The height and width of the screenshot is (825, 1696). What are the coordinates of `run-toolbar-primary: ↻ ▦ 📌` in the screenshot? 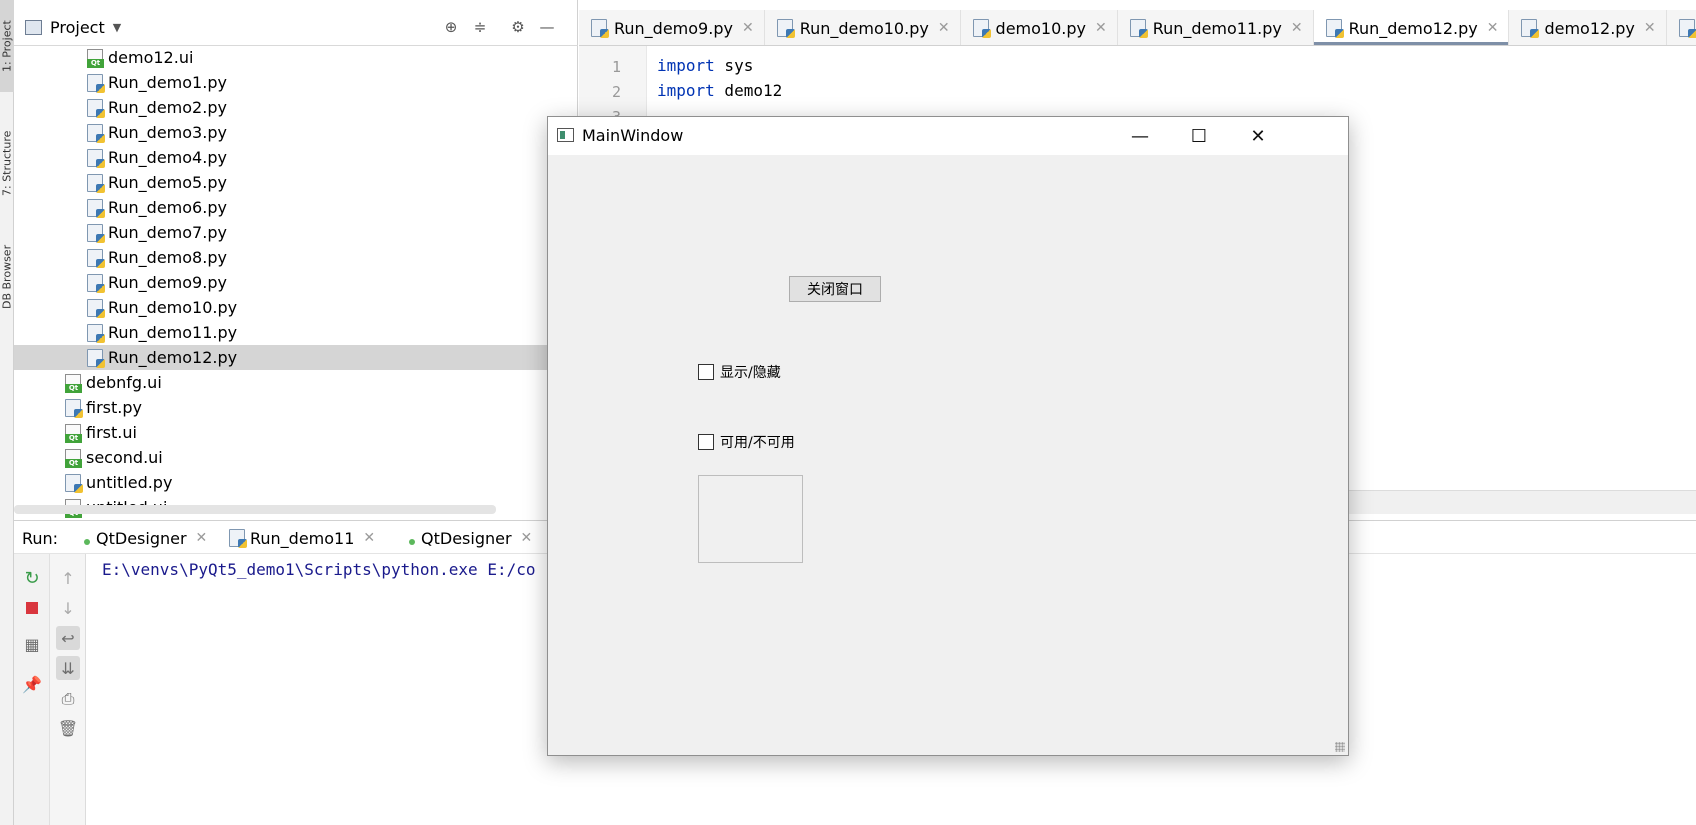 It's located at (32, 689).